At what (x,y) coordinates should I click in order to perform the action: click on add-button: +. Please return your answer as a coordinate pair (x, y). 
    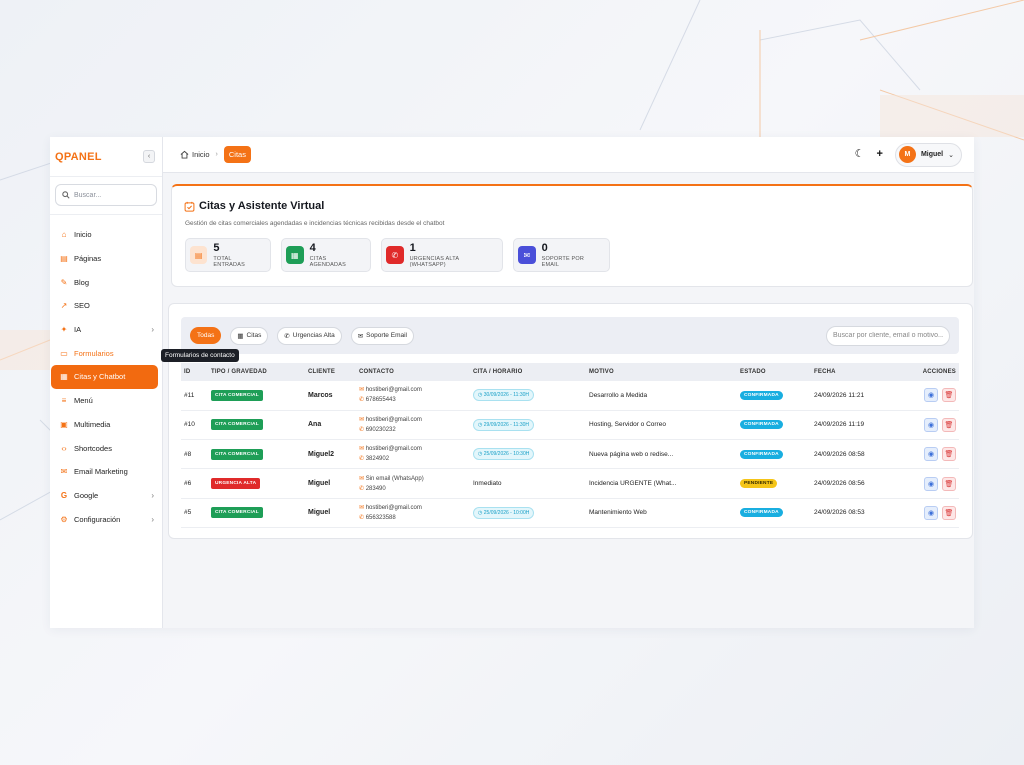
    Looking at the image, I should click on (880, 154).